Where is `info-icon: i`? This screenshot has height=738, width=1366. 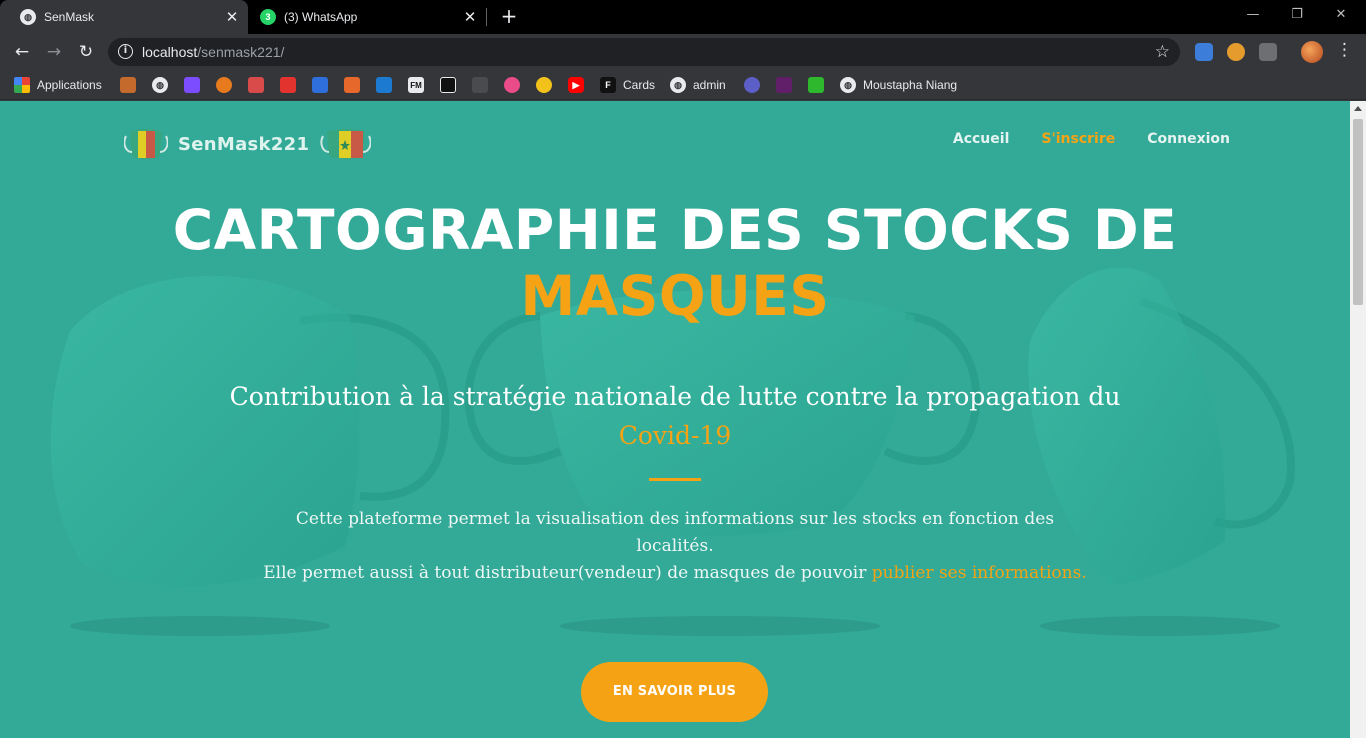
info-icon: i is located at coordinates (125, 51).